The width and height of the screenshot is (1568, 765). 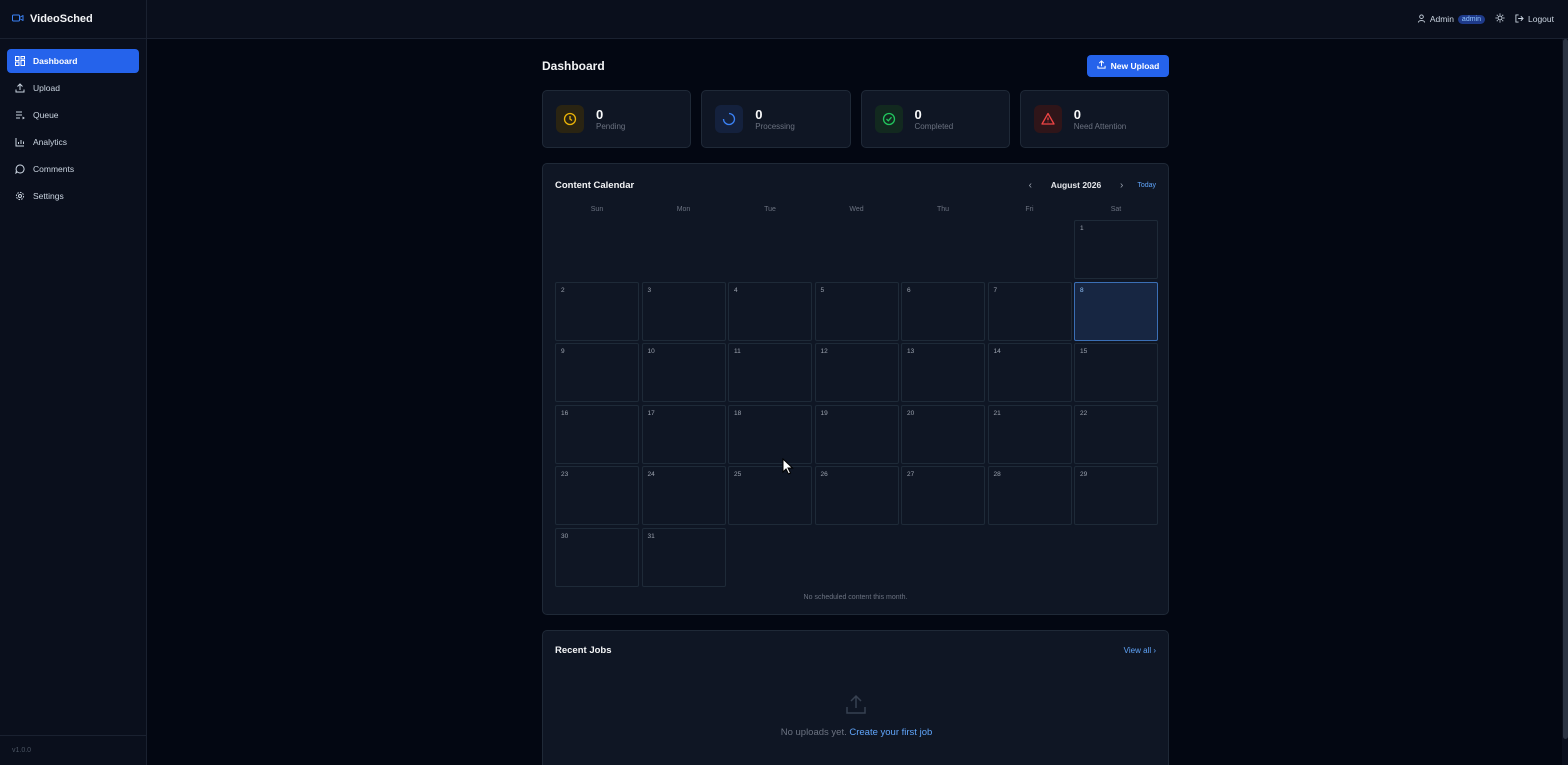 What do you see at coordinates (18, 19) in the screenshot?
I see `video-camera-icon` at bounding box center [18, 19].